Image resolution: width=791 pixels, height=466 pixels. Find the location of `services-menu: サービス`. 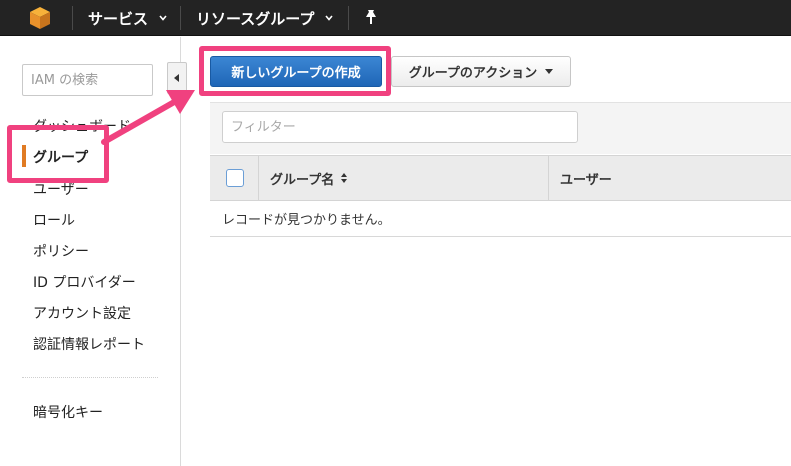

services-menu: サービス is located at coordinates (128, 18).